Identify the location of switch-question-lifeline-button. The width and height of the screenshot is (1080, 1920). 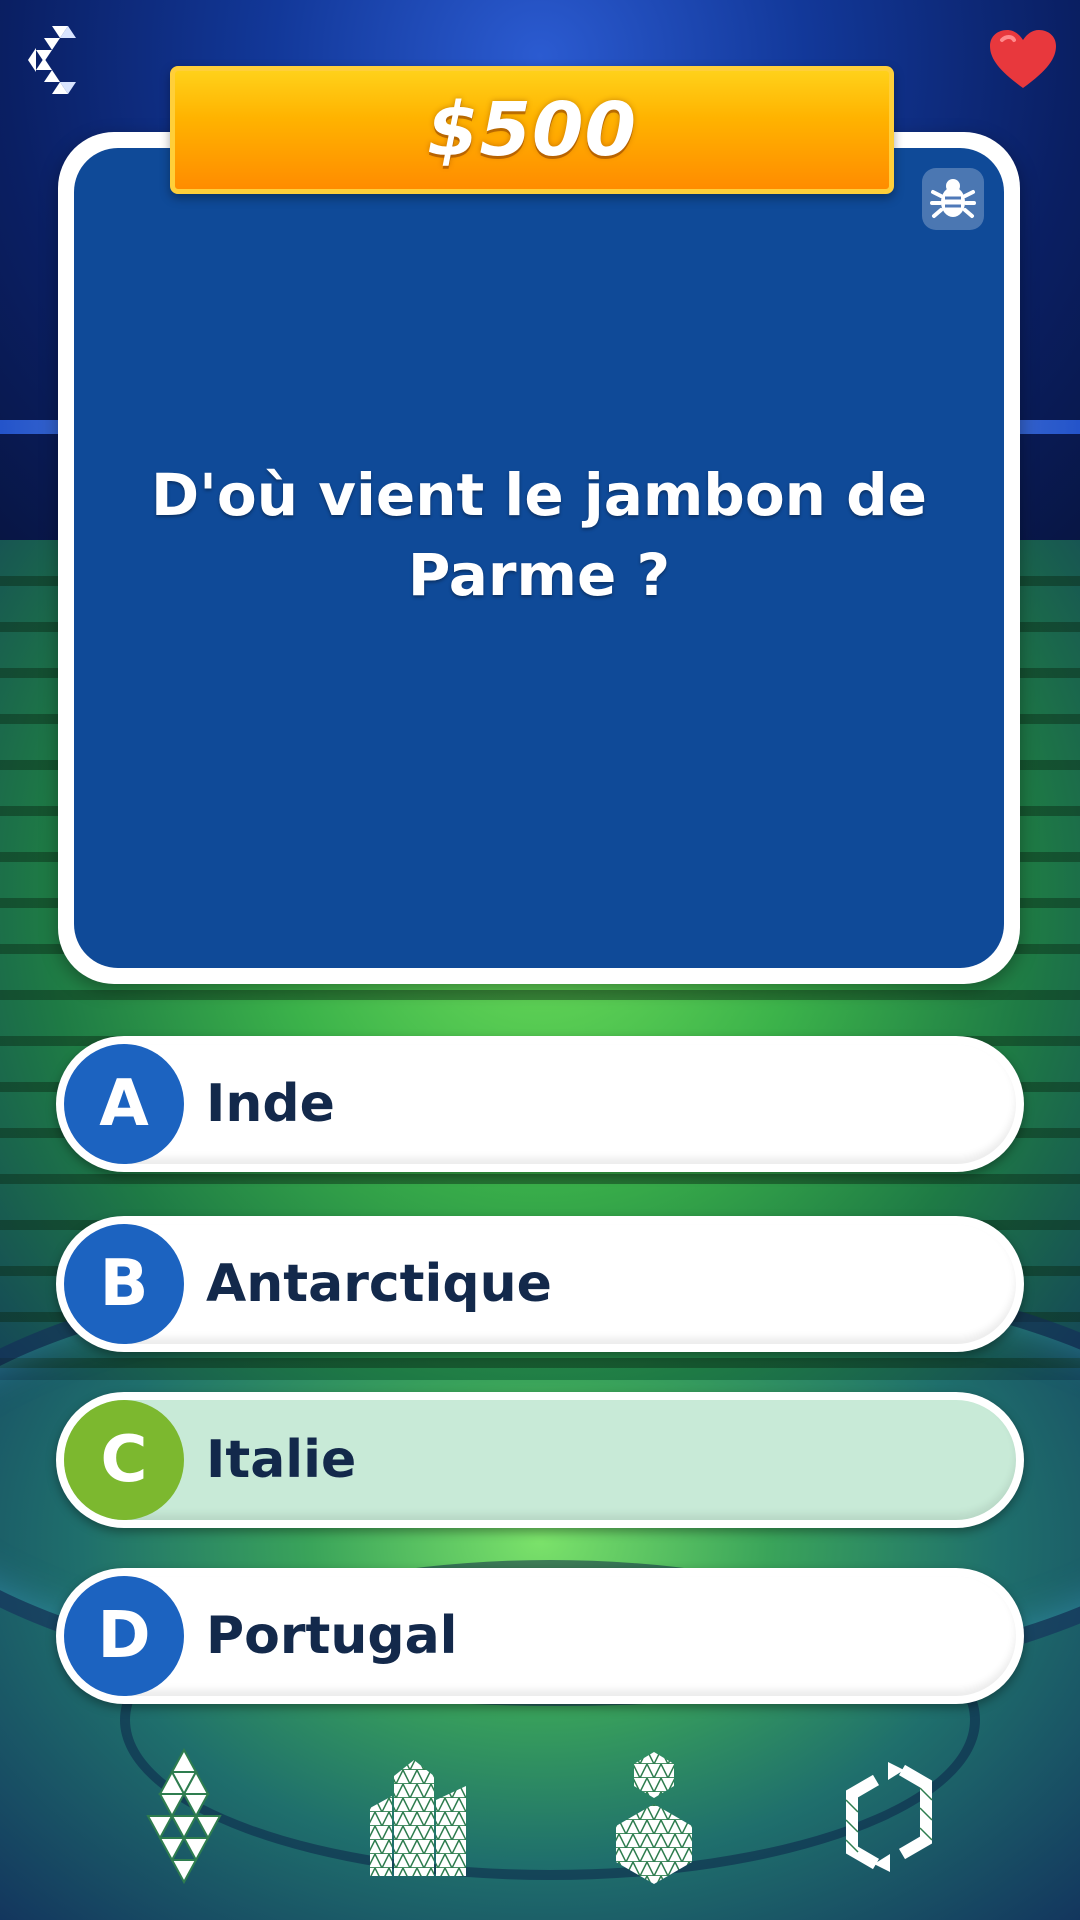
(889, 1819).